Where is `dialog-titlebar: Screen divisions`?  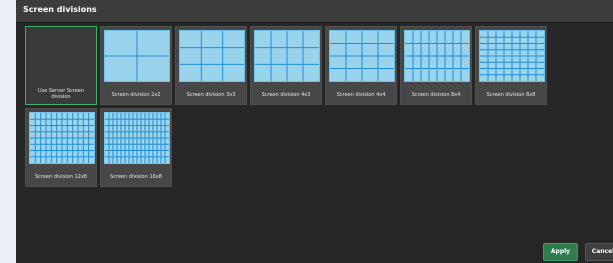 dialog-titlebar: Screen divisions is located at coordinates (314, 11).